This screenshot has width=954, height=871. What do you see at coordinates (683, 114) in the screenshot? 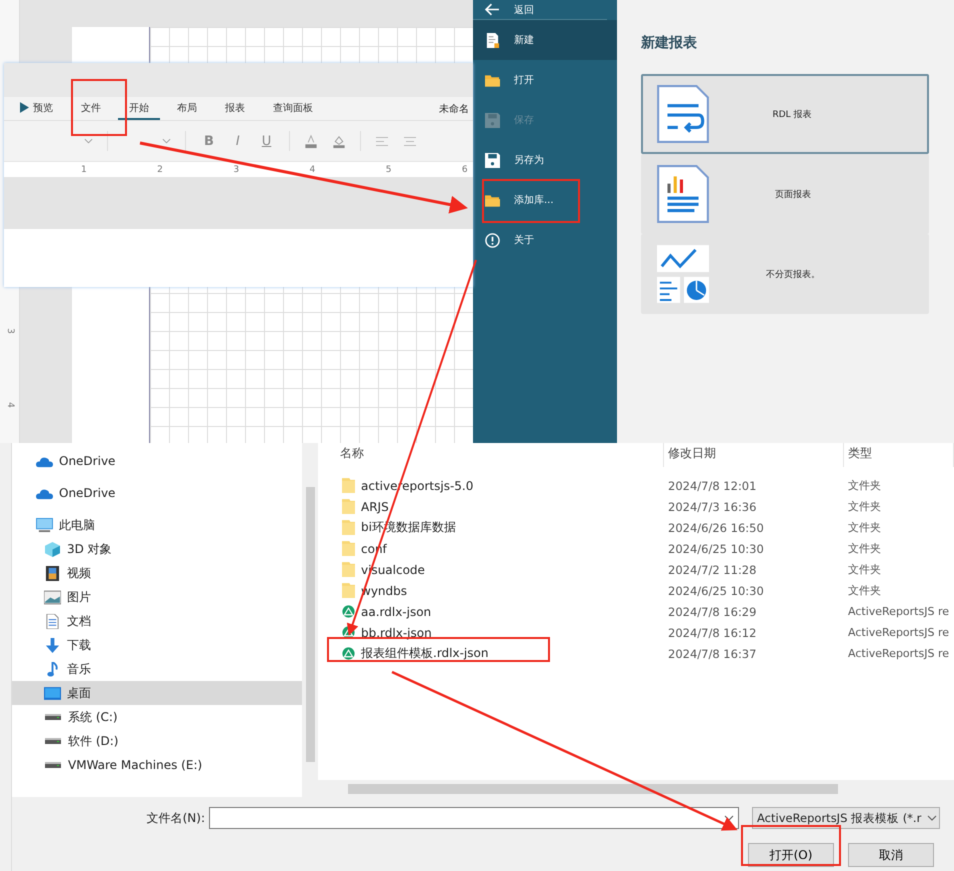
I see `report-document-icon` at bounding box center [683, 114].